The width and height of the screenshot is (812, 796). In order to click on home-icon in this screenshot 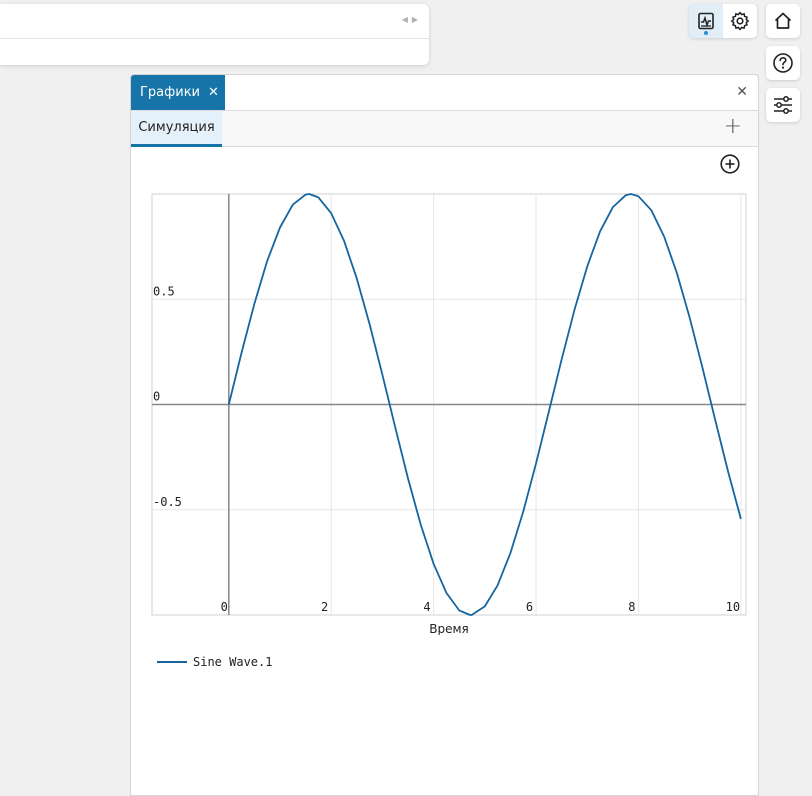, I will do `click(783, 20)`.